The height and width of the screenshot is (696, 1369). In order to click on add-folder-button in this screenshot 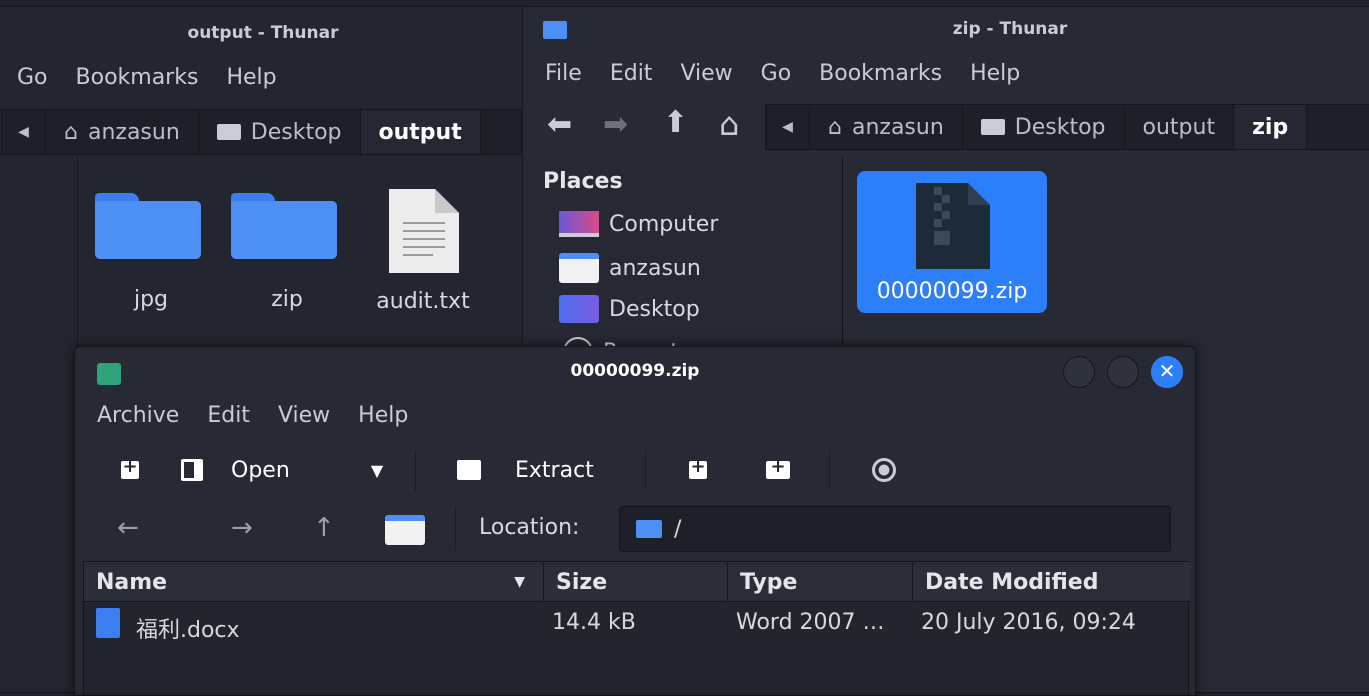, I will do `click(778, 470)`.